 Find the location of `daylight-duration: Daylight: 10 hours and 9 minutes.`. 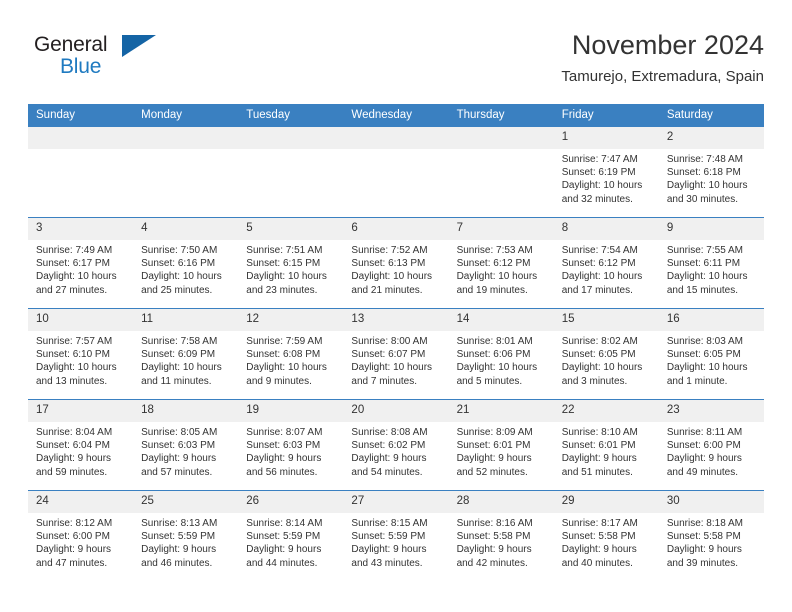

daylight-duration: Daylight: 10 hours and 9 minutes. is located at coordinates (286, 374).